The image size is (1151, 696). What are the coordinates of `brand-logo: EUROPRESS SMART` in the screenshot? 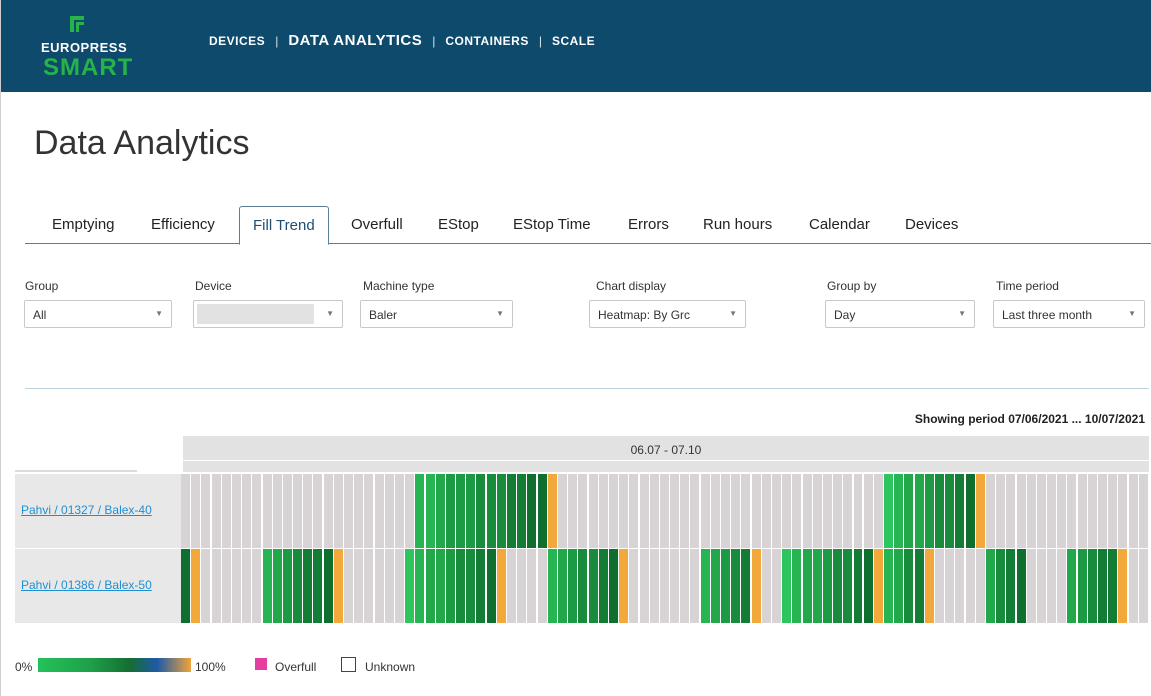 It's located at (96, 49).